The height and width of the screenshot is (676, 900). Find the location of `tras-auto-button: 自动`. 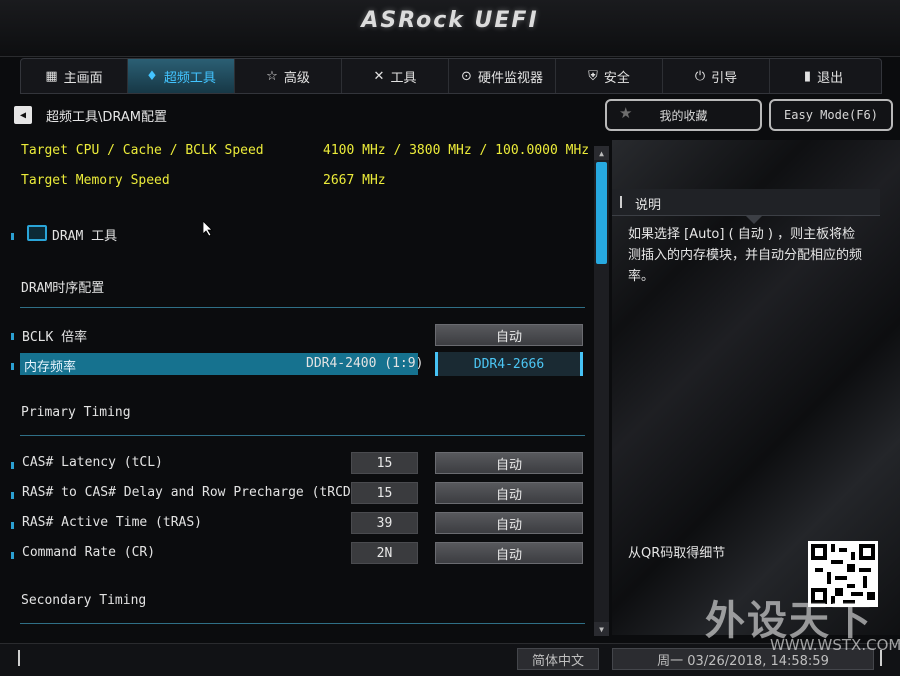

tras-auto-button: 自动 is located at coordinates (509, 523).